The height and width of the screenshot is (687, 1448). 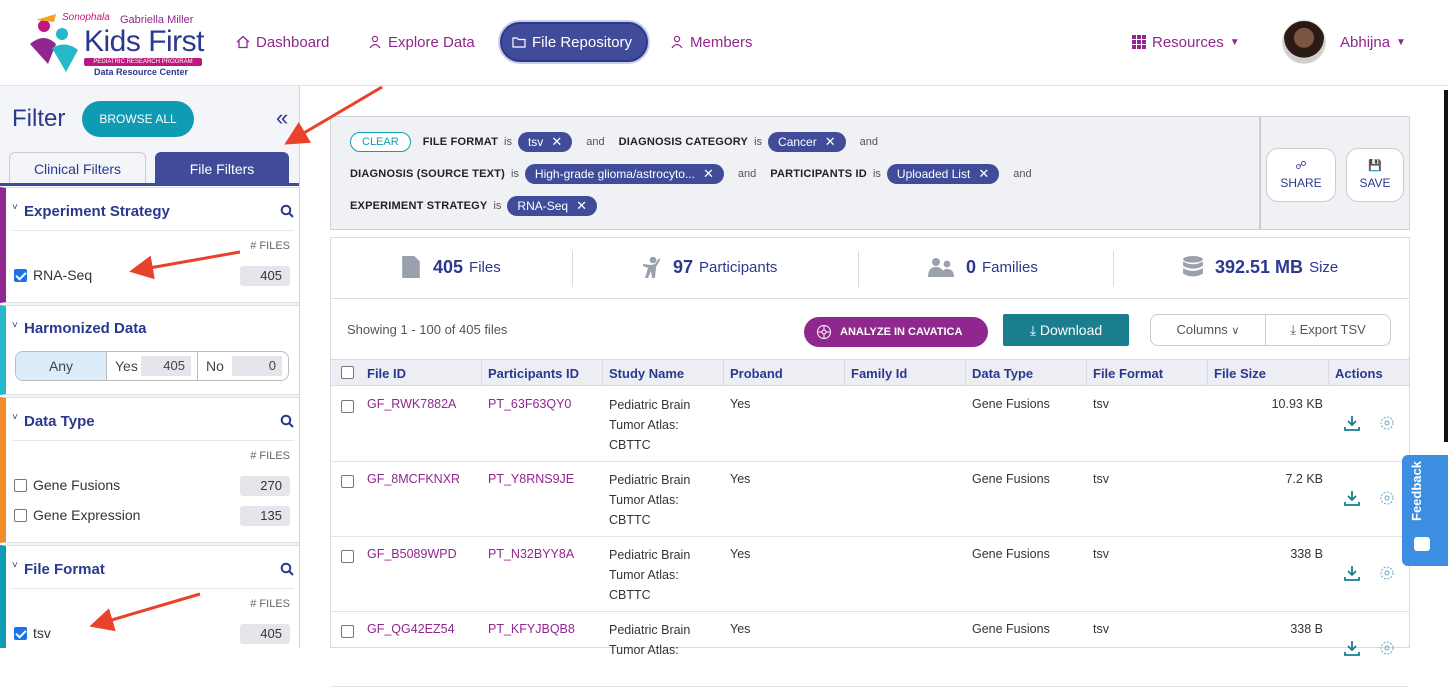 What do you see at coordinates (683, 266) in the screenshot?
I see `stat-participants-num: 97` at bounding box center [683, 266].